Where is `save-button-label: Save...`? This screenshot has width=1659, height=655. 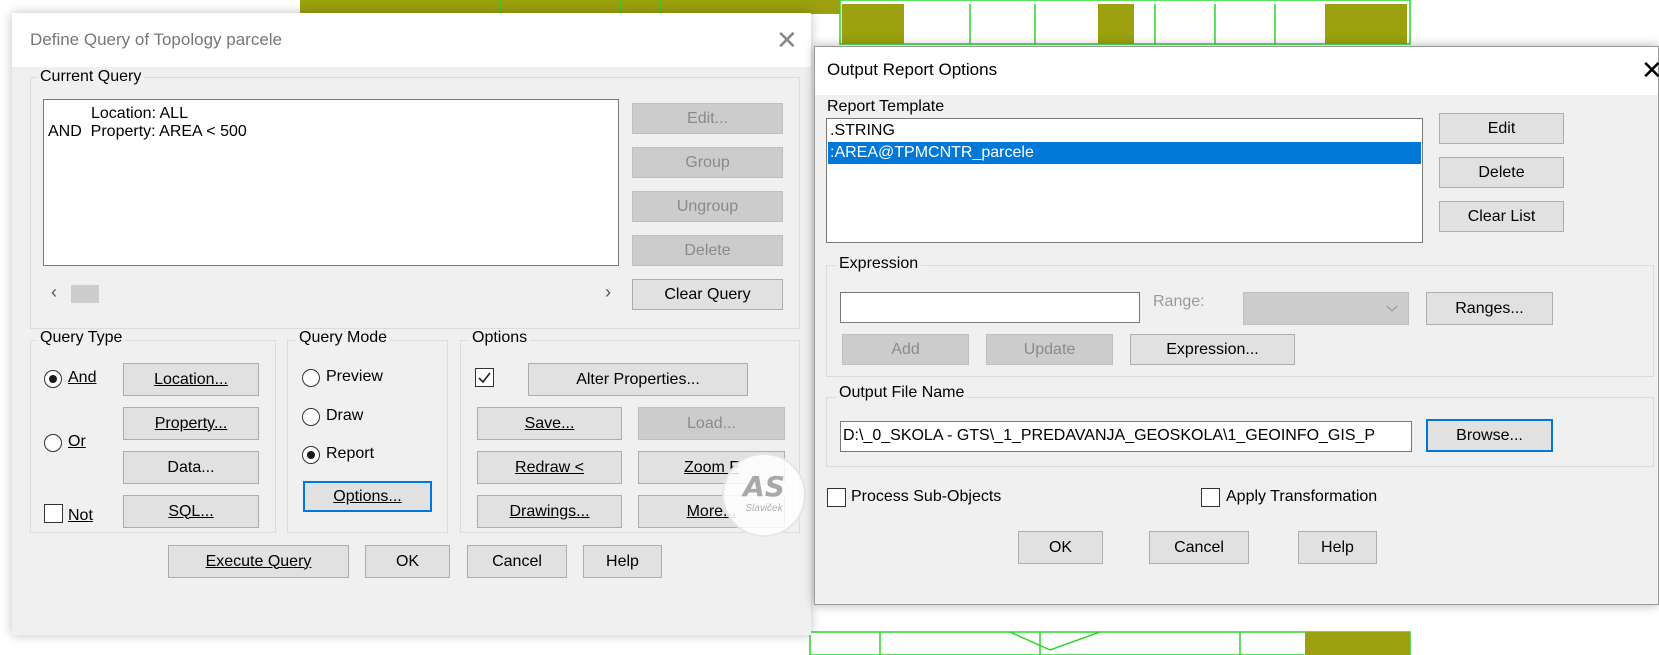 save-button-label: Save... is located at coordinates (549, 423).